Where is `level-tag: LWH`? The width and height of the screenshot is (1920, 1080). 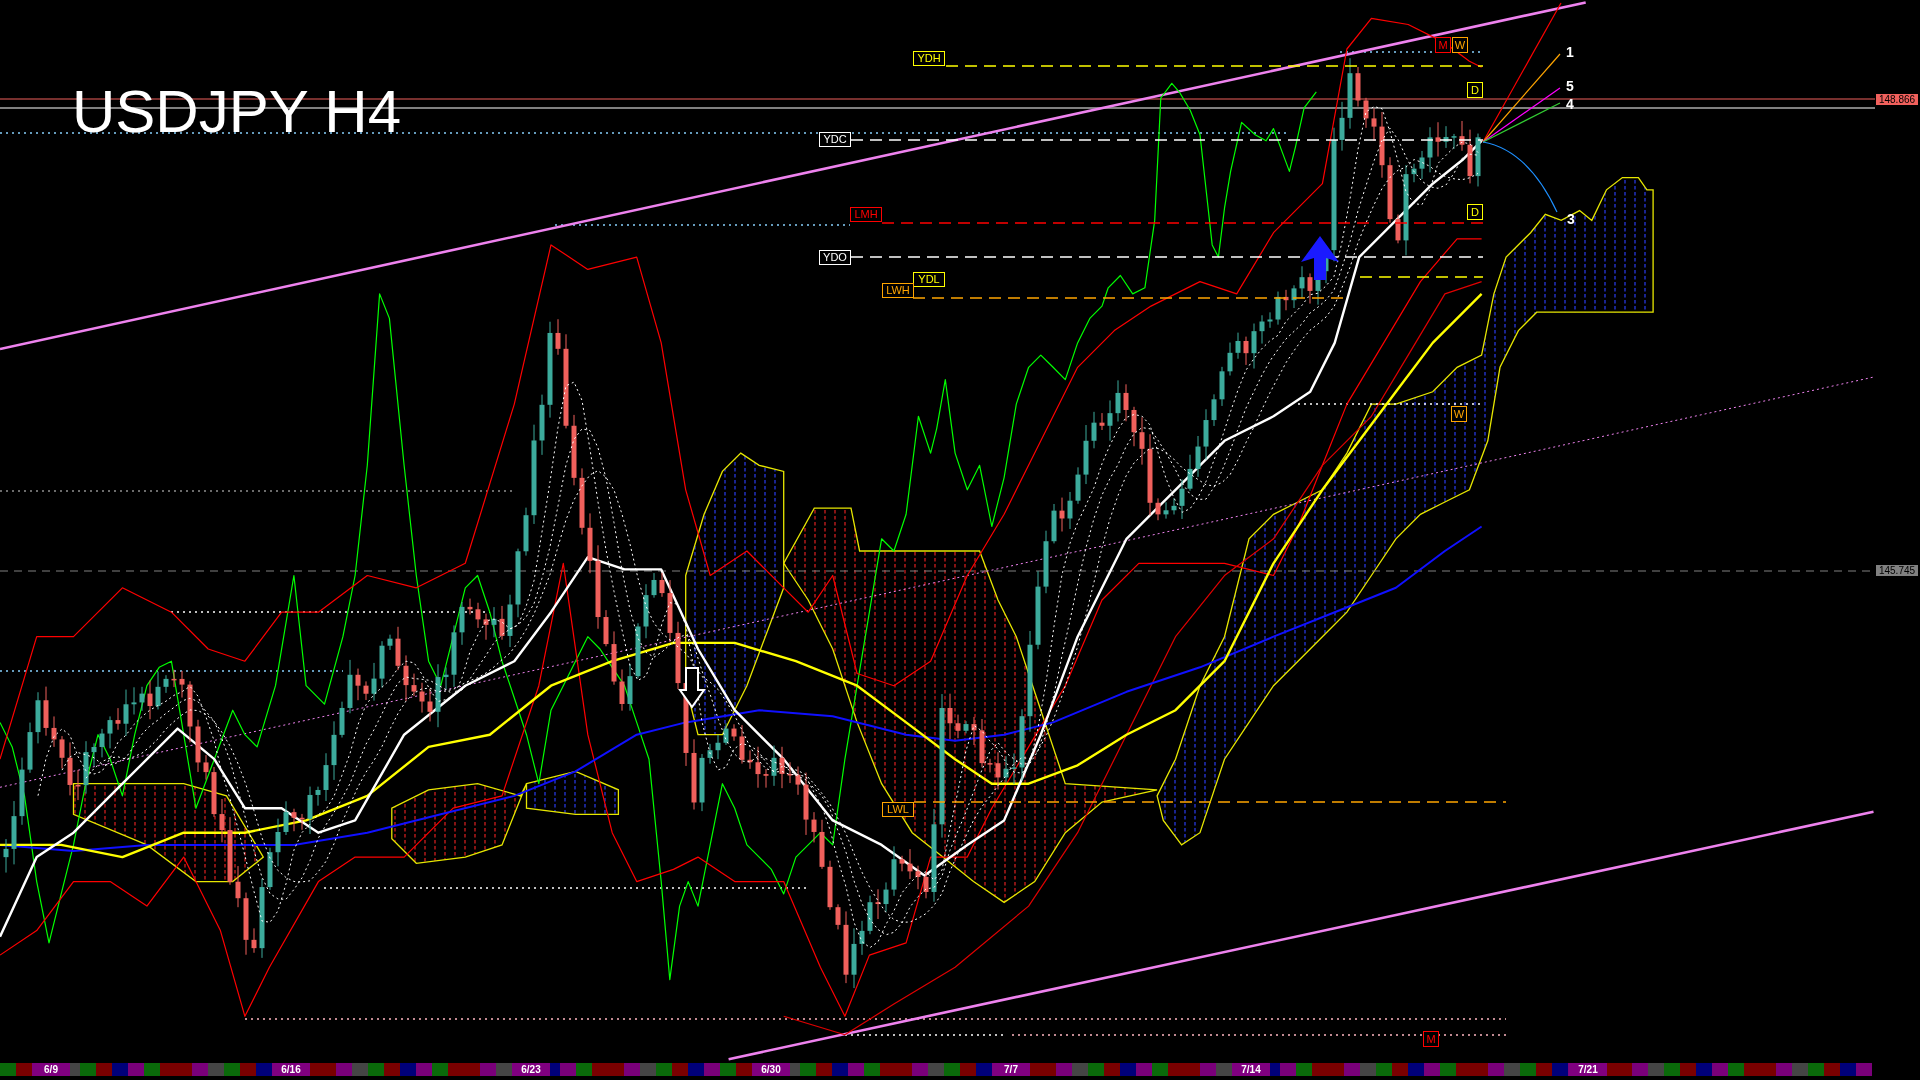 level-tag: LWH is located at coordinates (898, 290).